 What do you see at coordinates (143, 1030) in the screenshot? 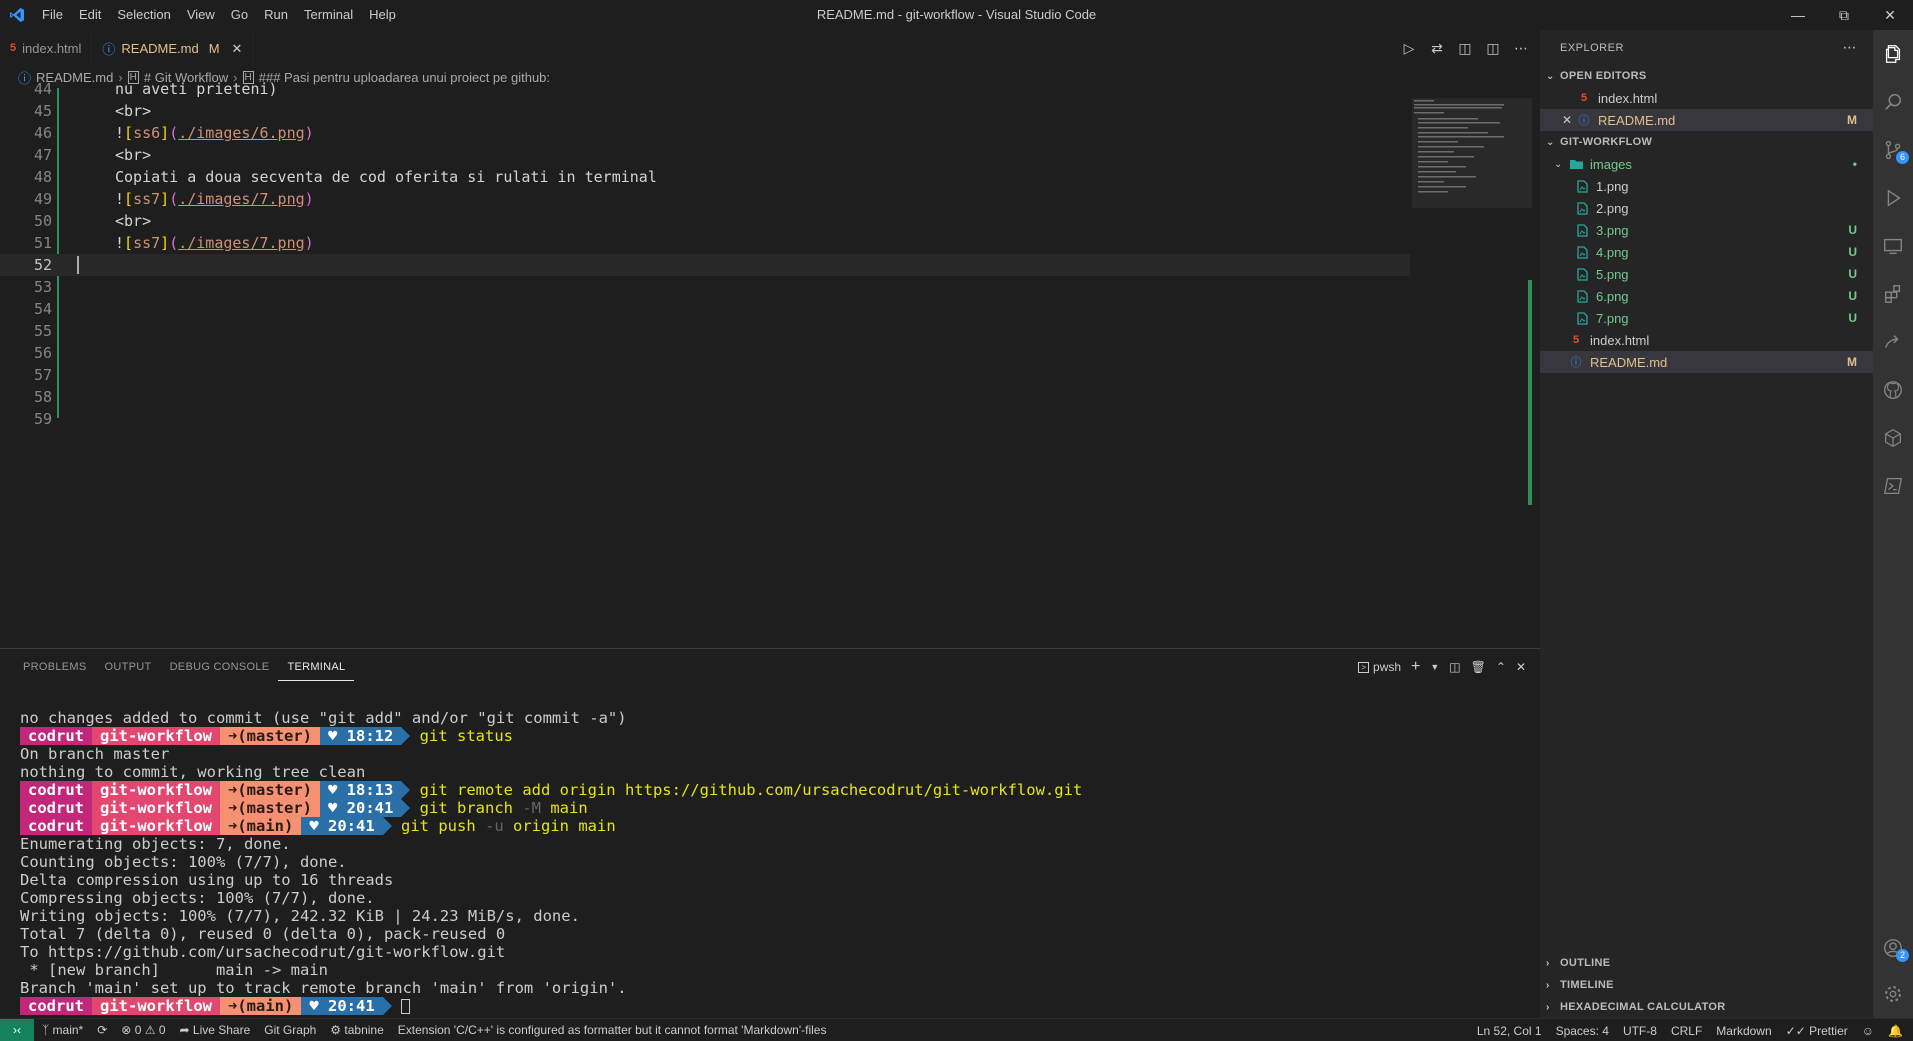
I see `problems-indicator: ⊗ 0 ⚠ 0` at bounding box center [143, 1030].